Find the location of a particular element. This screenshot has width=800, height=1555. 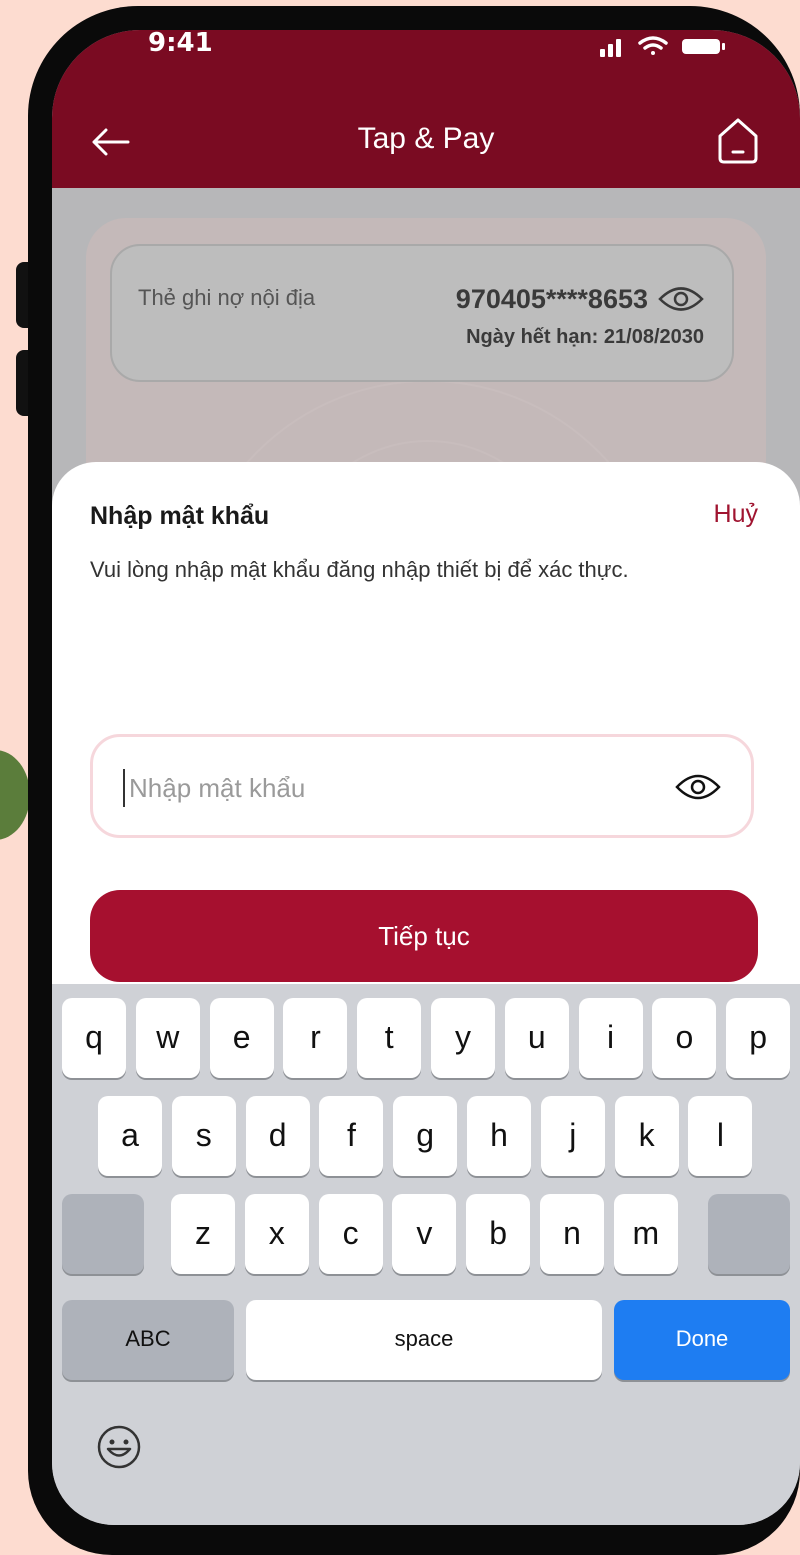

key-y: y is located at coordinates (463, 1038).